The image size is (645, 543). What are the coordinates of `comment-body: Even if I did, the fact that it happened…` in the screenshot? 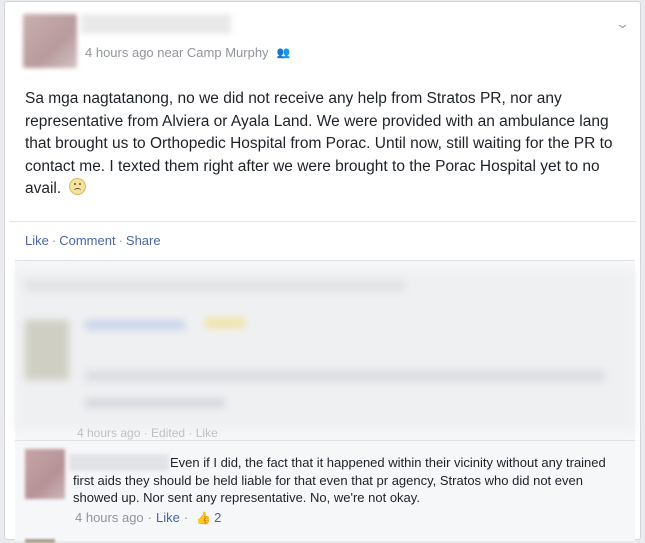 It's located at (339, 480).